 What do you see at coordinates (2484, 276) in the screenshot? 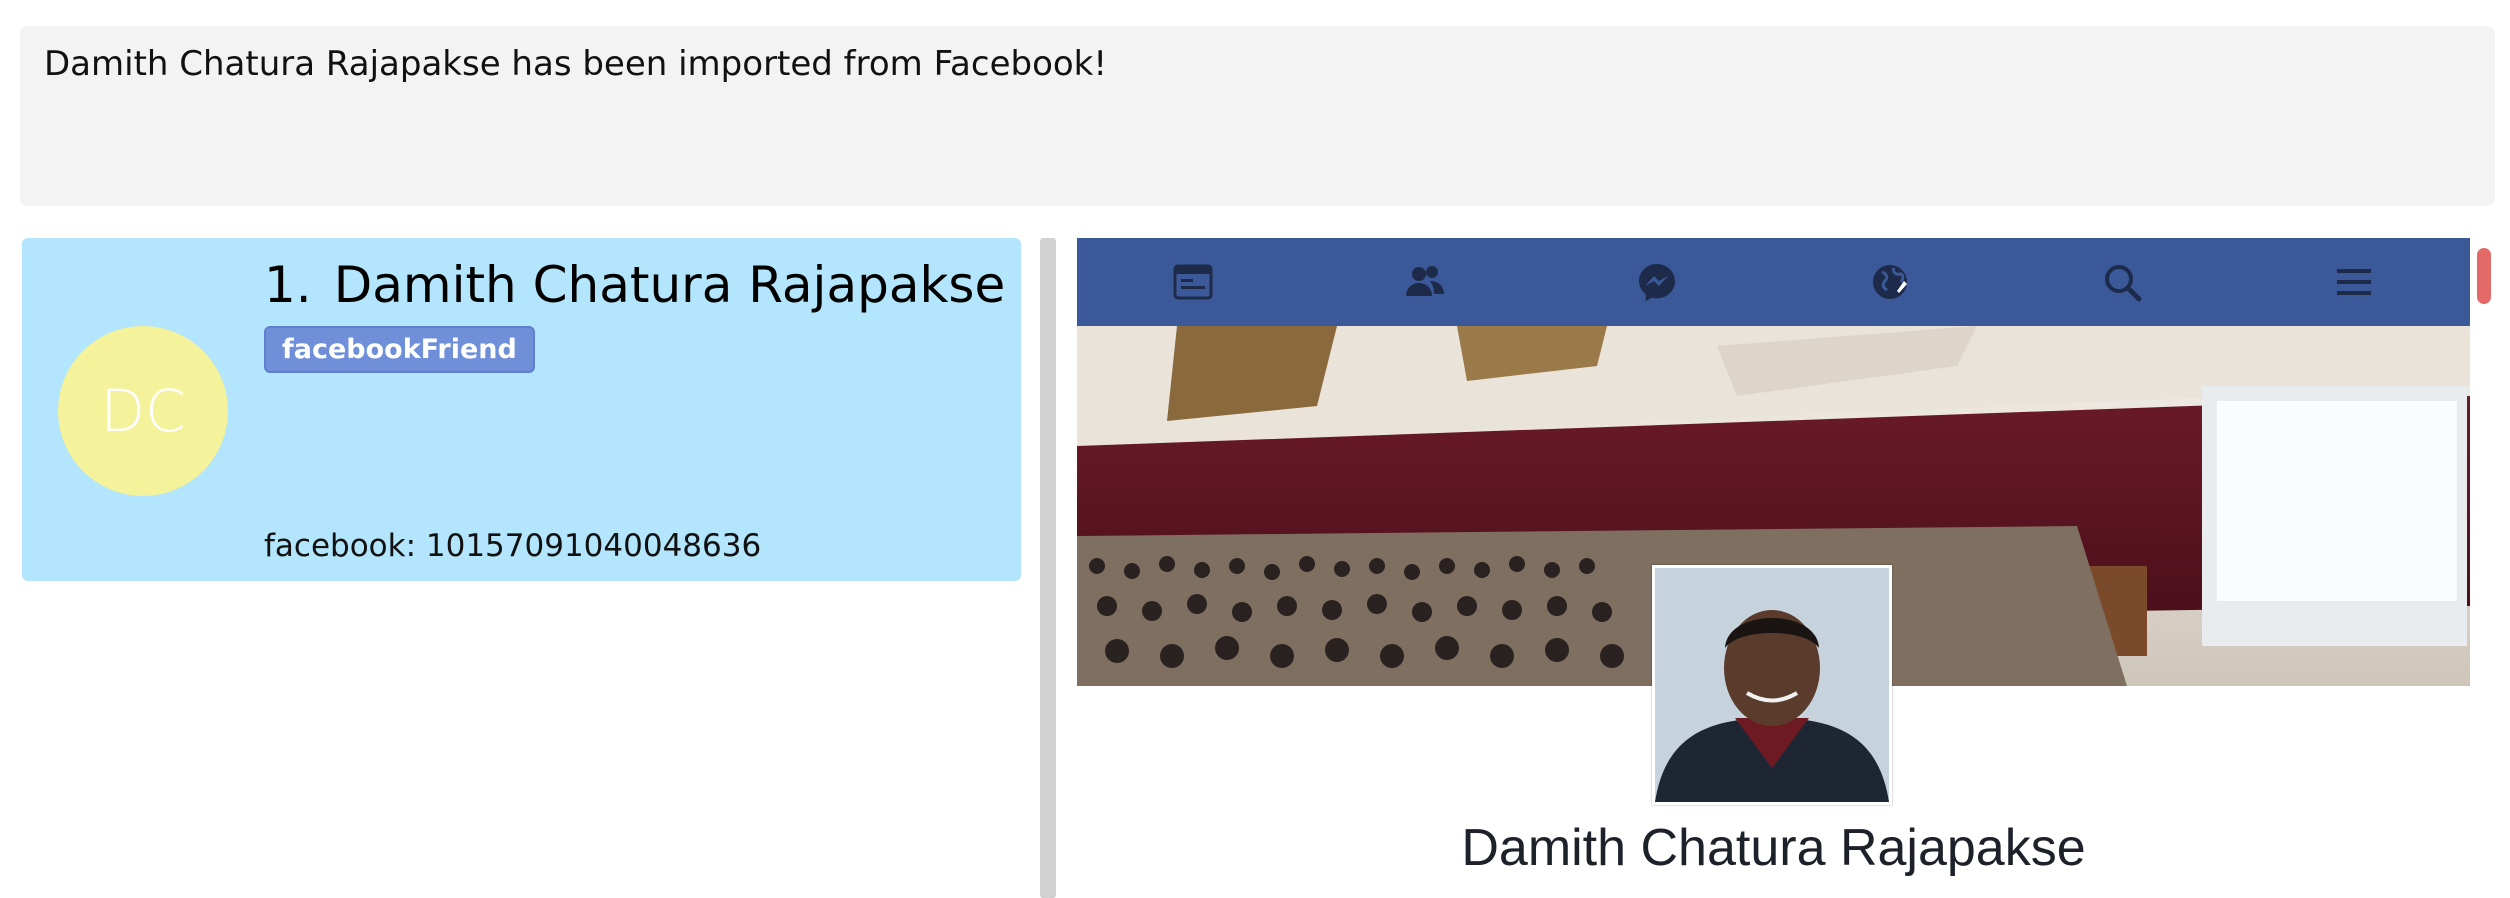
I see `browser-scrollbar-thumb` at bounding box center [2484, 276].